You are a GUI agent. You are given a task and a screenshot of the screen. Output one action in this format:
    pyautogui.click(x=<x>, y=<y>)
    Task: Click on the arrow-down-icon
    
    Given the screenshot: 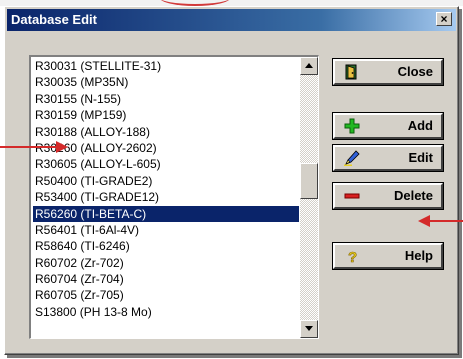 What is the action you would take?
    pyautogui.click(x=309, y=328)
    